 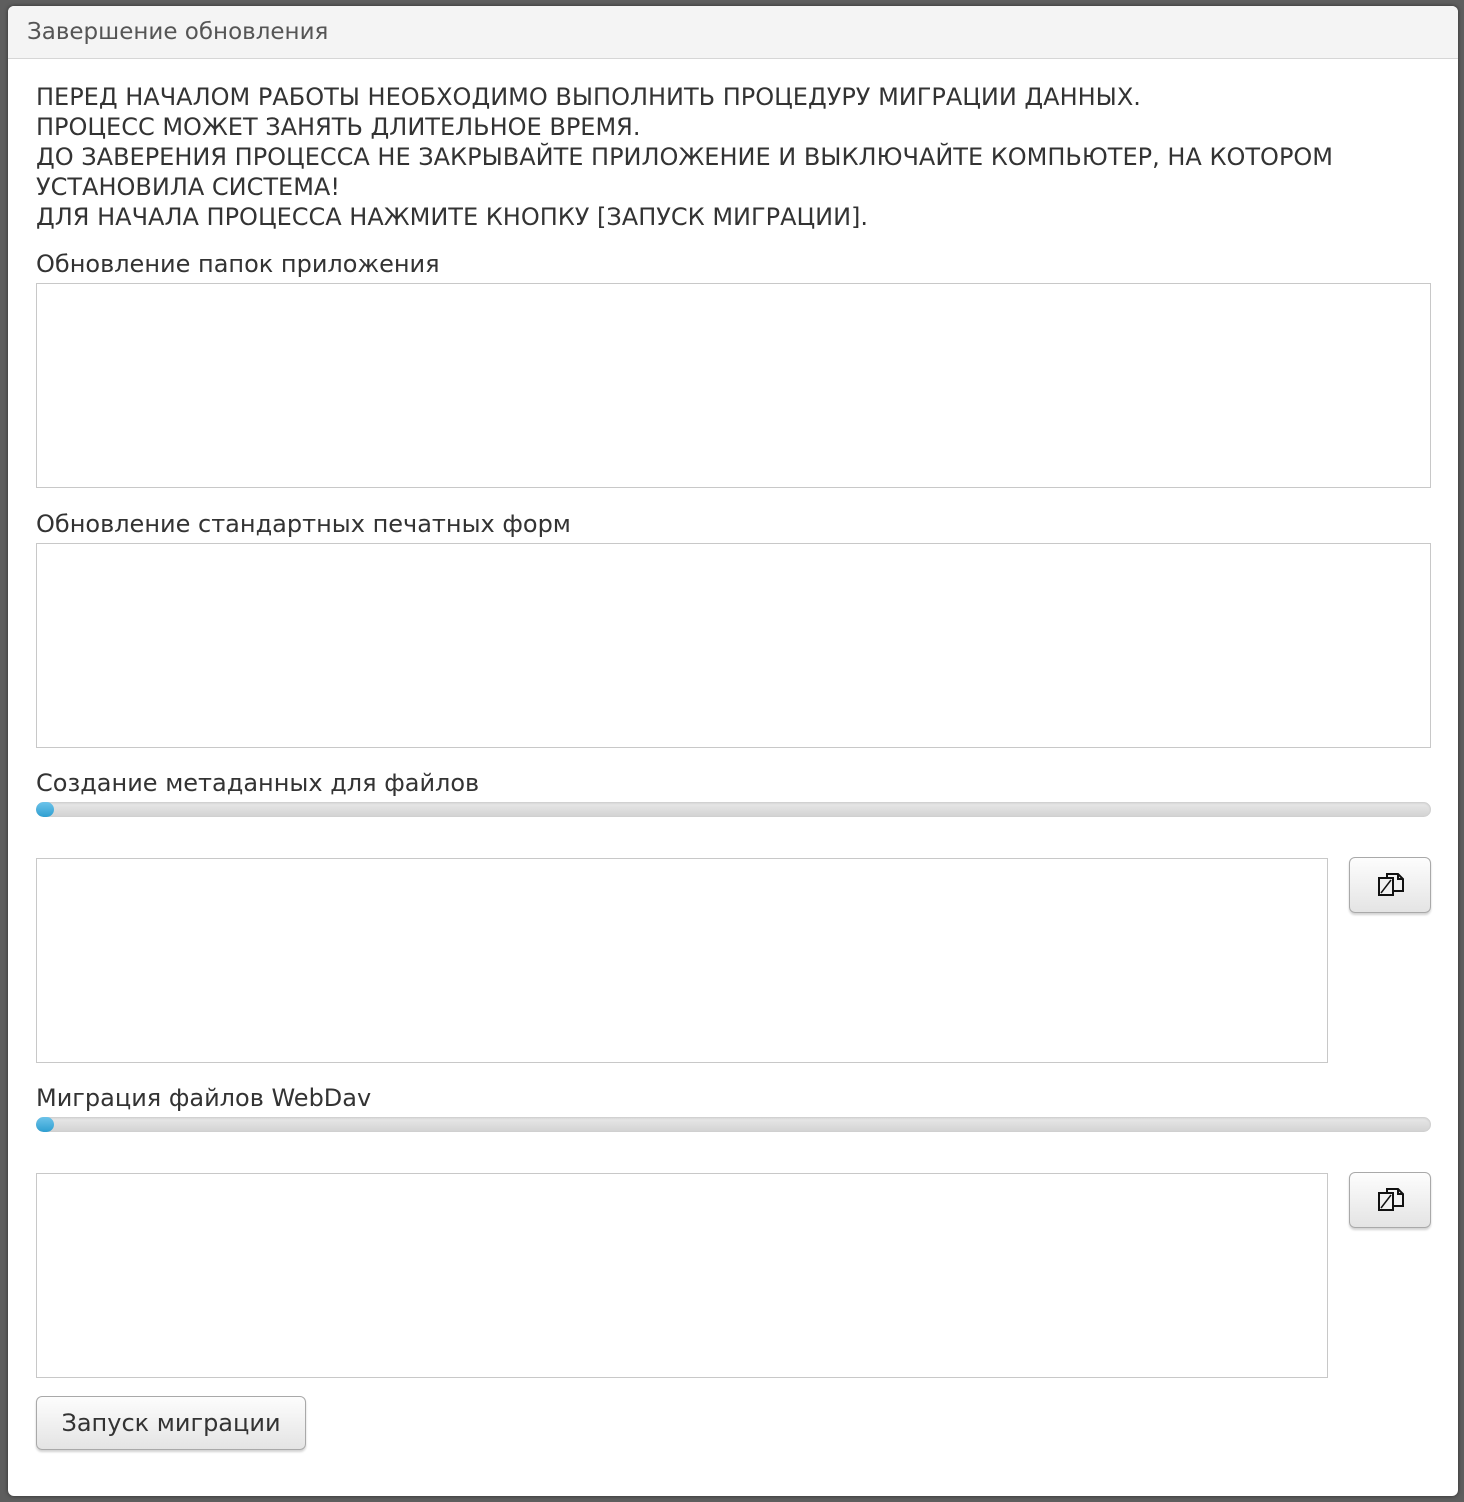 I want to click on file-metadata-progress-fill, so click(x=45, y=809).